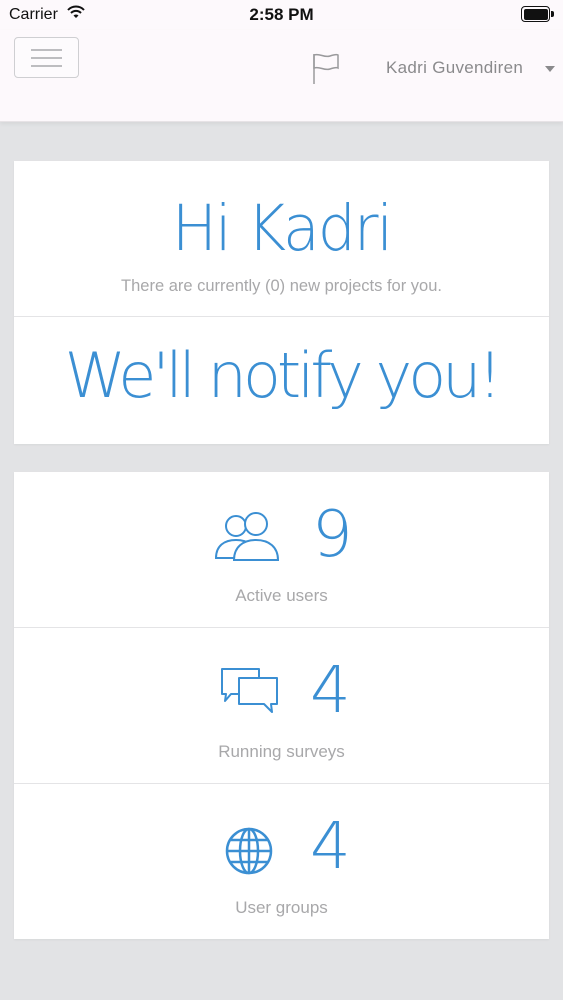 This screenshot has width=563, height=1000. Describe the element at coordinates (537, 14) in the screenshot. I see `battery-icon` at that location.